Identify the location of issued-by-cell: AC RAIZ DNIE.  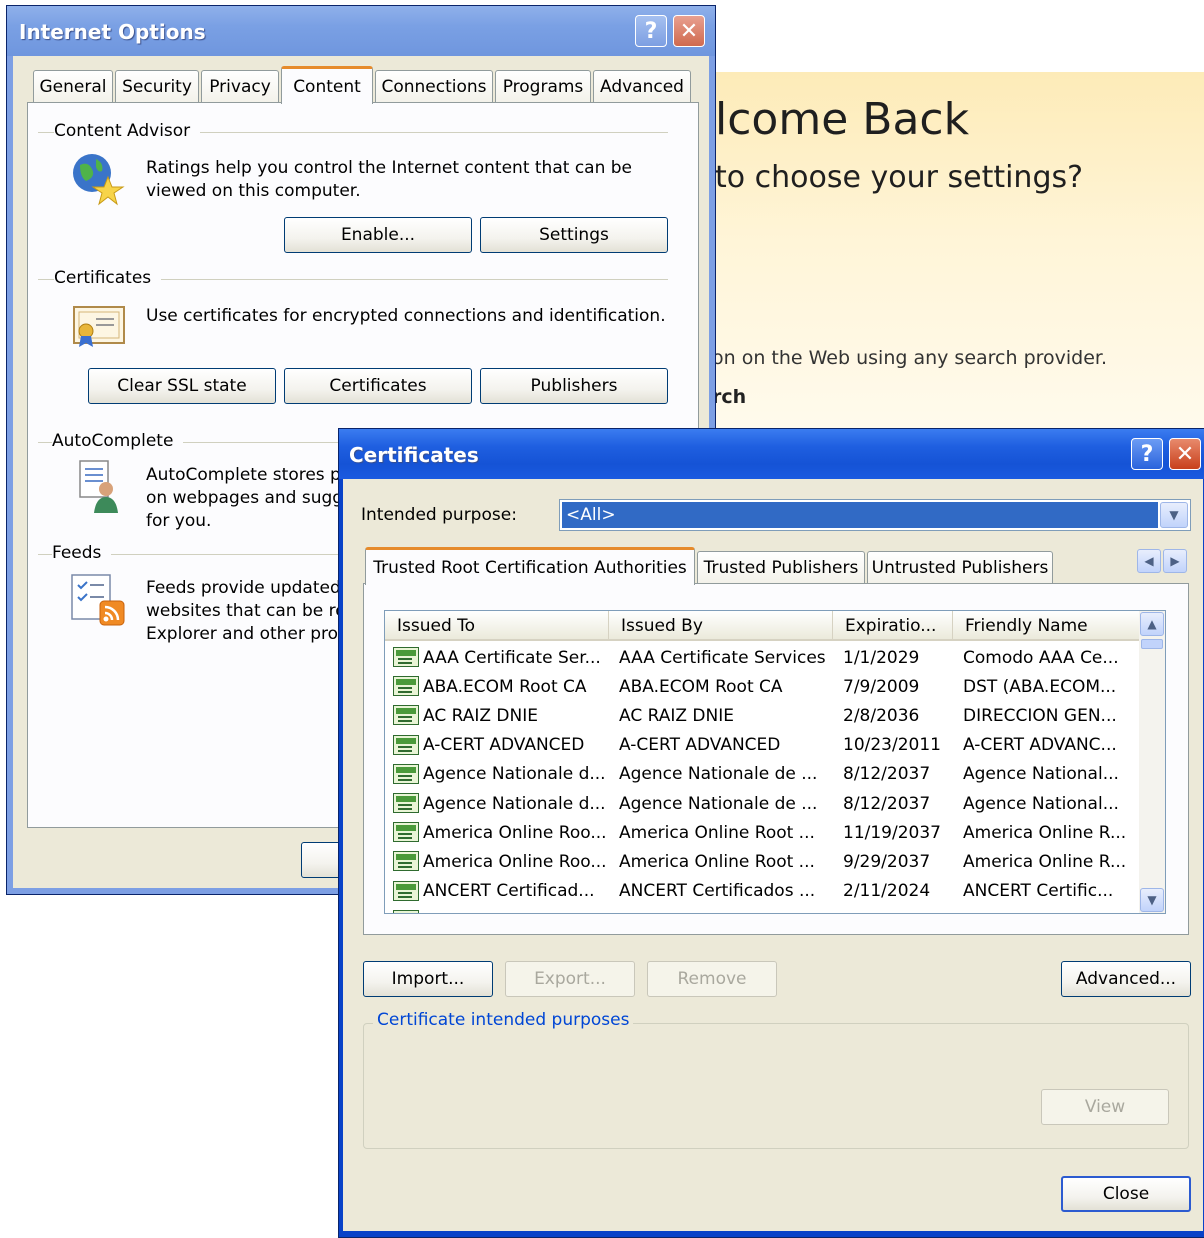
(676, 715).